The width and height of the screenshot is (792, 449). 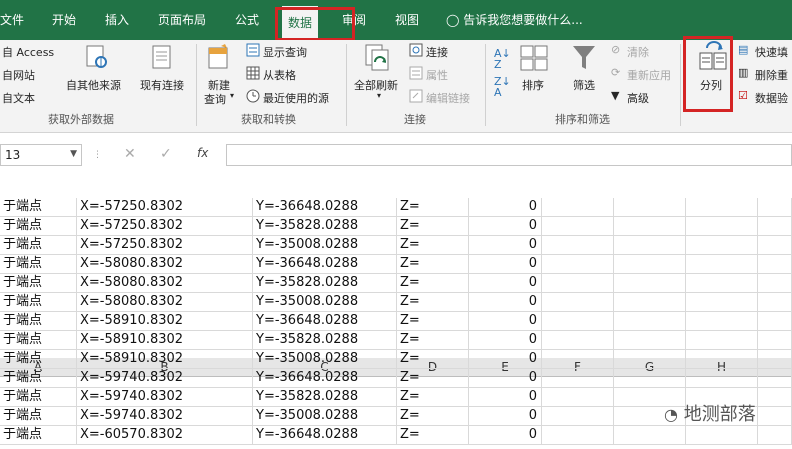 I want to click on show-queries-button: 显示查询, so click(x=285, y=52).